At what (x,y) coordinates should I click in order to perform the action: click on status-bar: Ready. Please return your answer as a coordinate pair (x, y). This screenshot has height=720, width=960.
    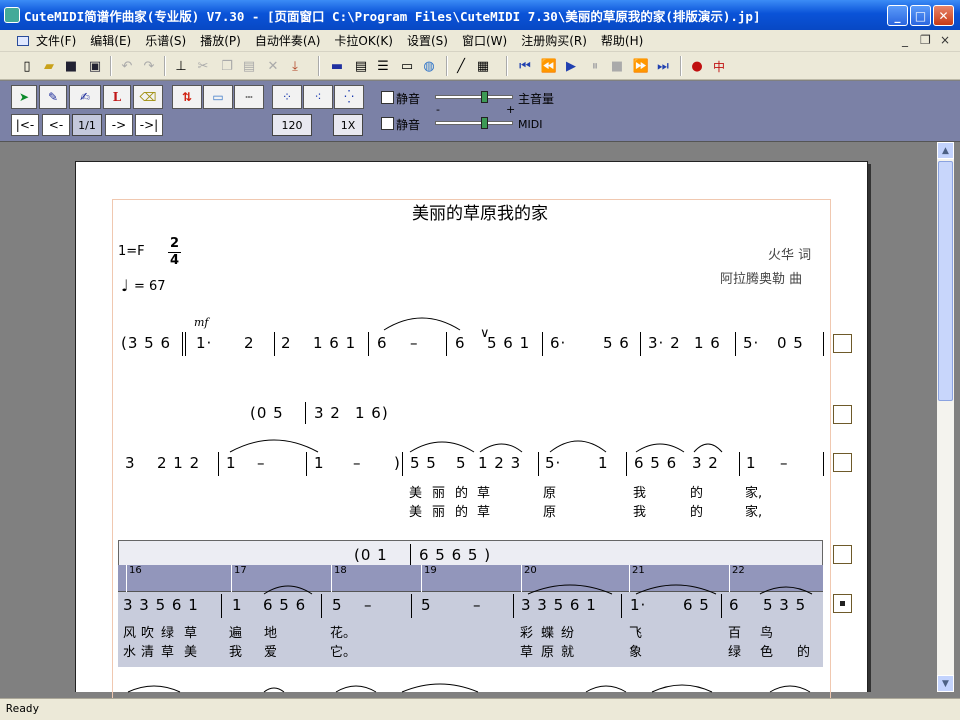
    Looking at the image, I should click on (480, 709).